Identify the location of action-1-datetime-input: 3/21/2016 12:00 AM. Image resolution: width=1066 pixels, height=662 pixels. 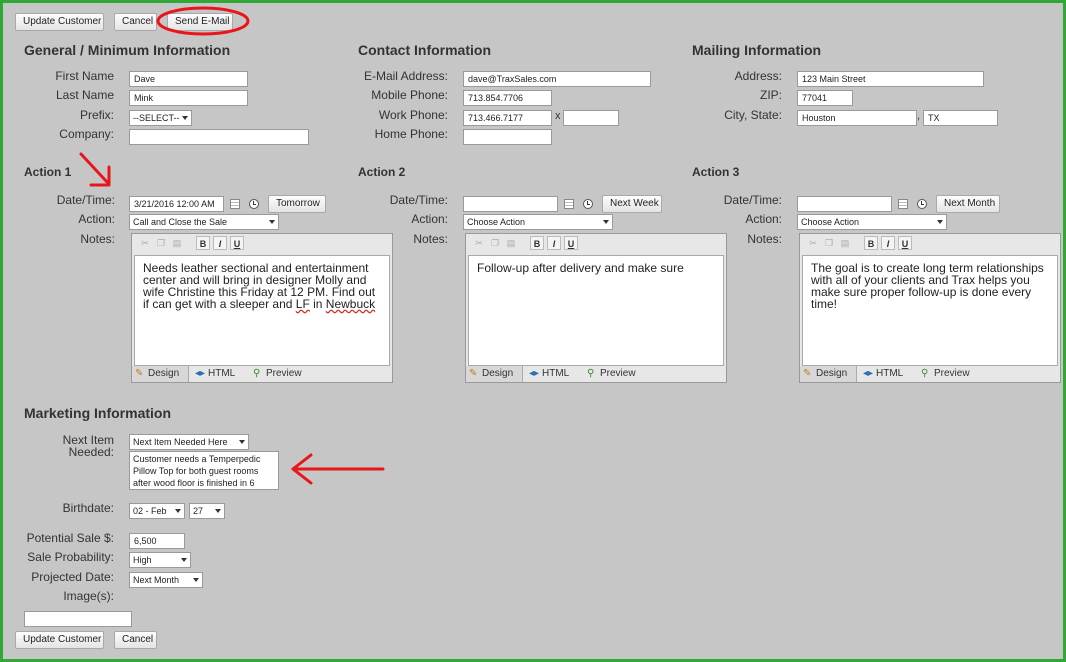
(176, 204).